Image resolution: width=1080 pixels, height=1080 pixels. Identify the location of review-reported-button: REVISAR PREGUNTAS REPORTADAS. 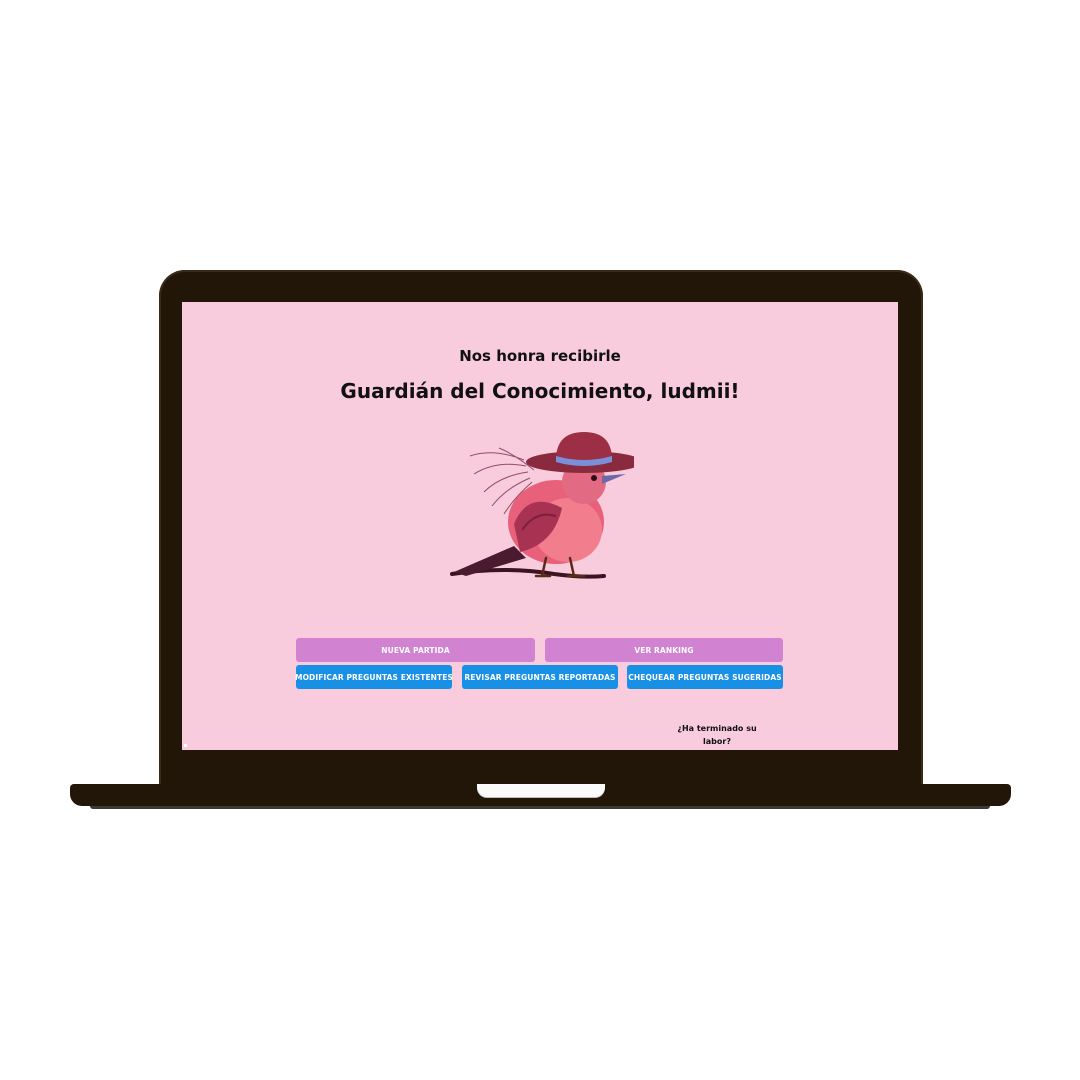
(540, 677).